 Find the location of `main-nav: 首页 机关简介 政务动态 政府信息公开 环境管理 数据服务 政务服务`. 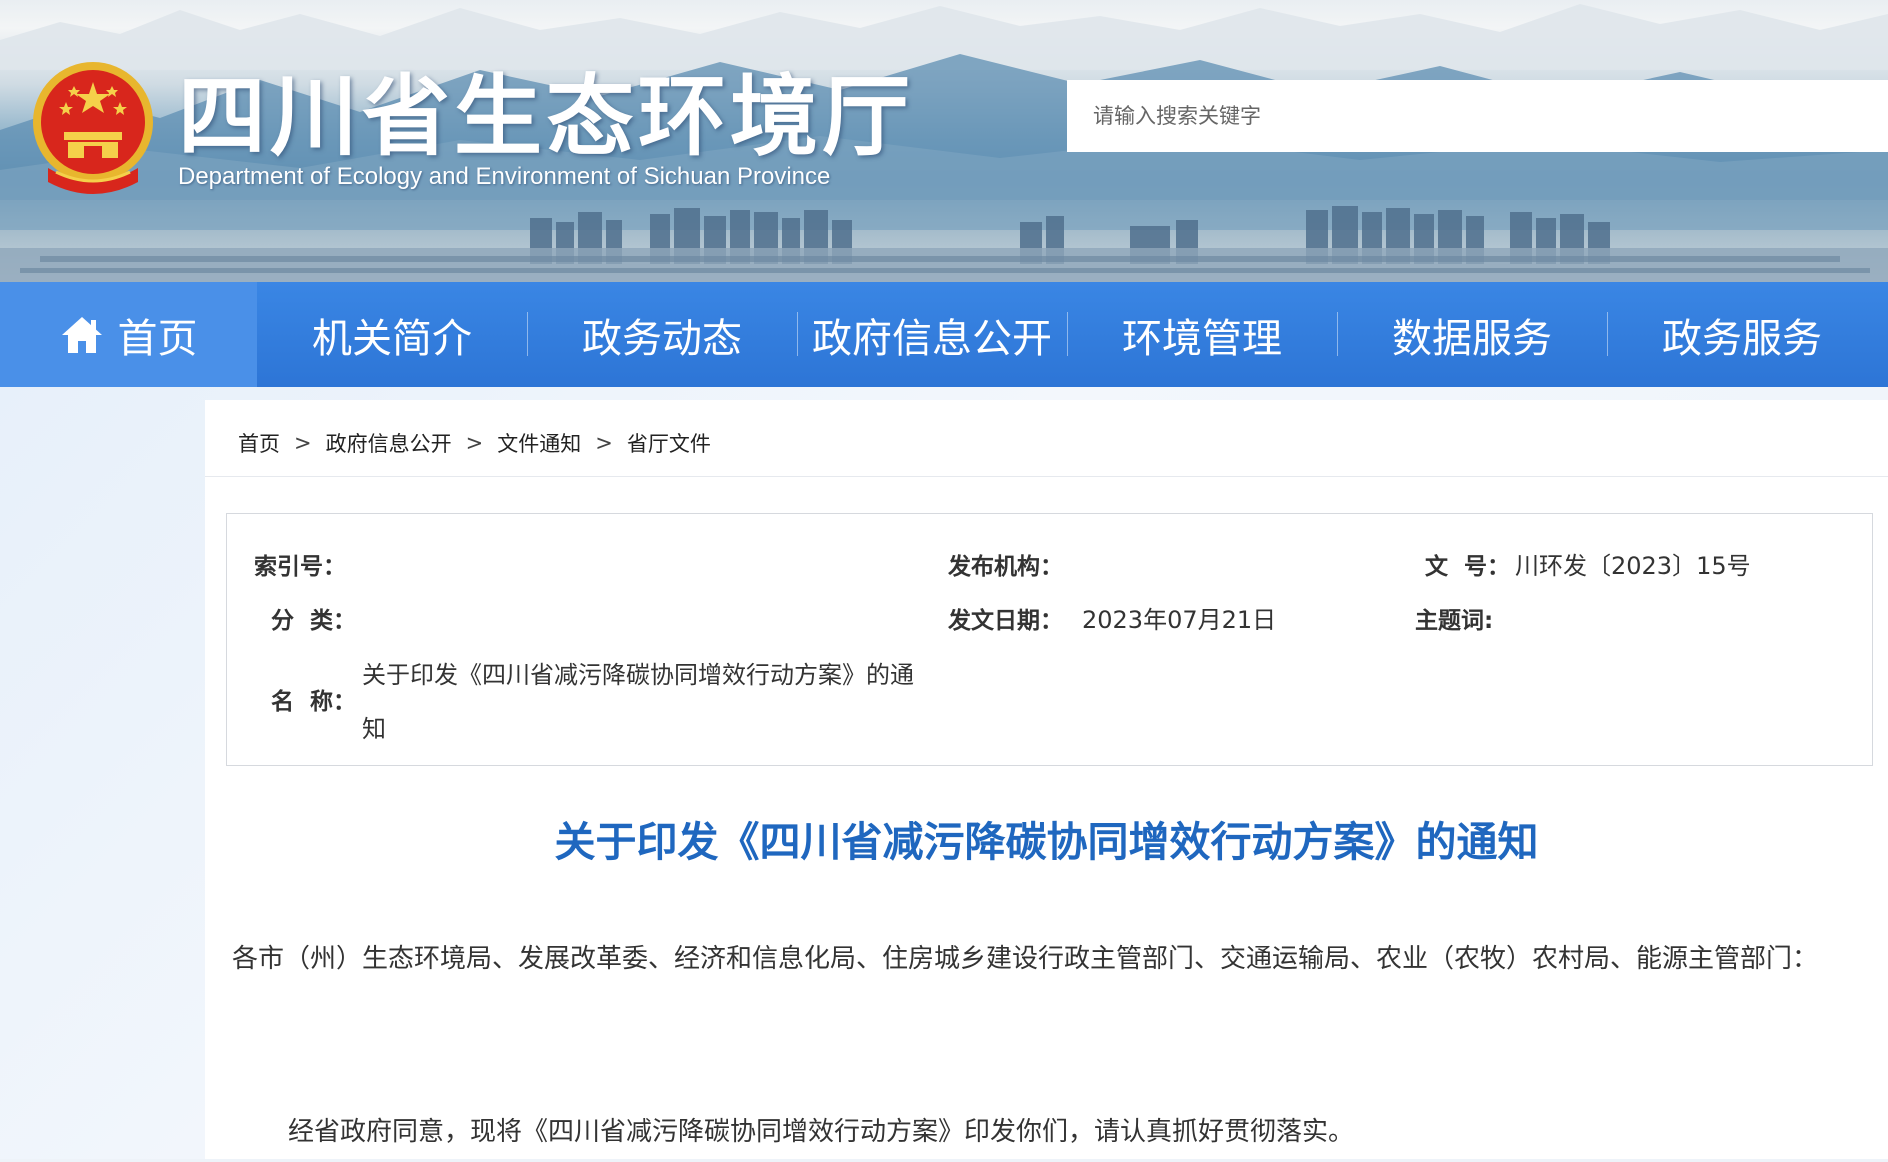

main-nav: 首页 机关简介 政务动态 政府信息公开 环境管理 数据服务 政务服务 is located at coordinates (944, 334).